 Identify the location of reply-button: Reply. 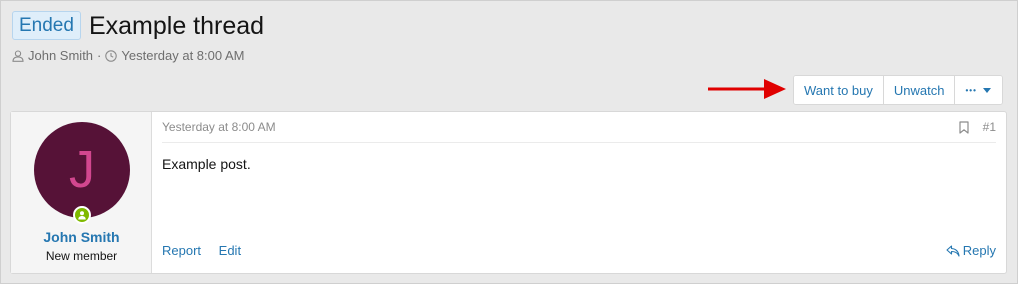
(971, 250).